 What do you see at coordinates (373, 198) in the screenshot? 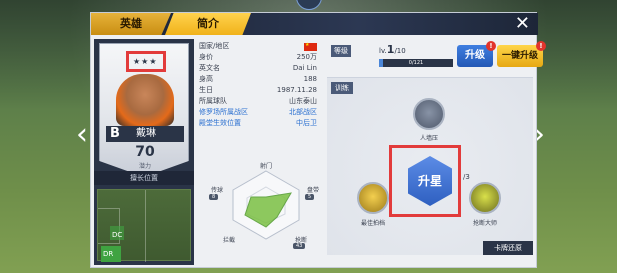
I see `training-node-partner` at bounding box center [373, 198].